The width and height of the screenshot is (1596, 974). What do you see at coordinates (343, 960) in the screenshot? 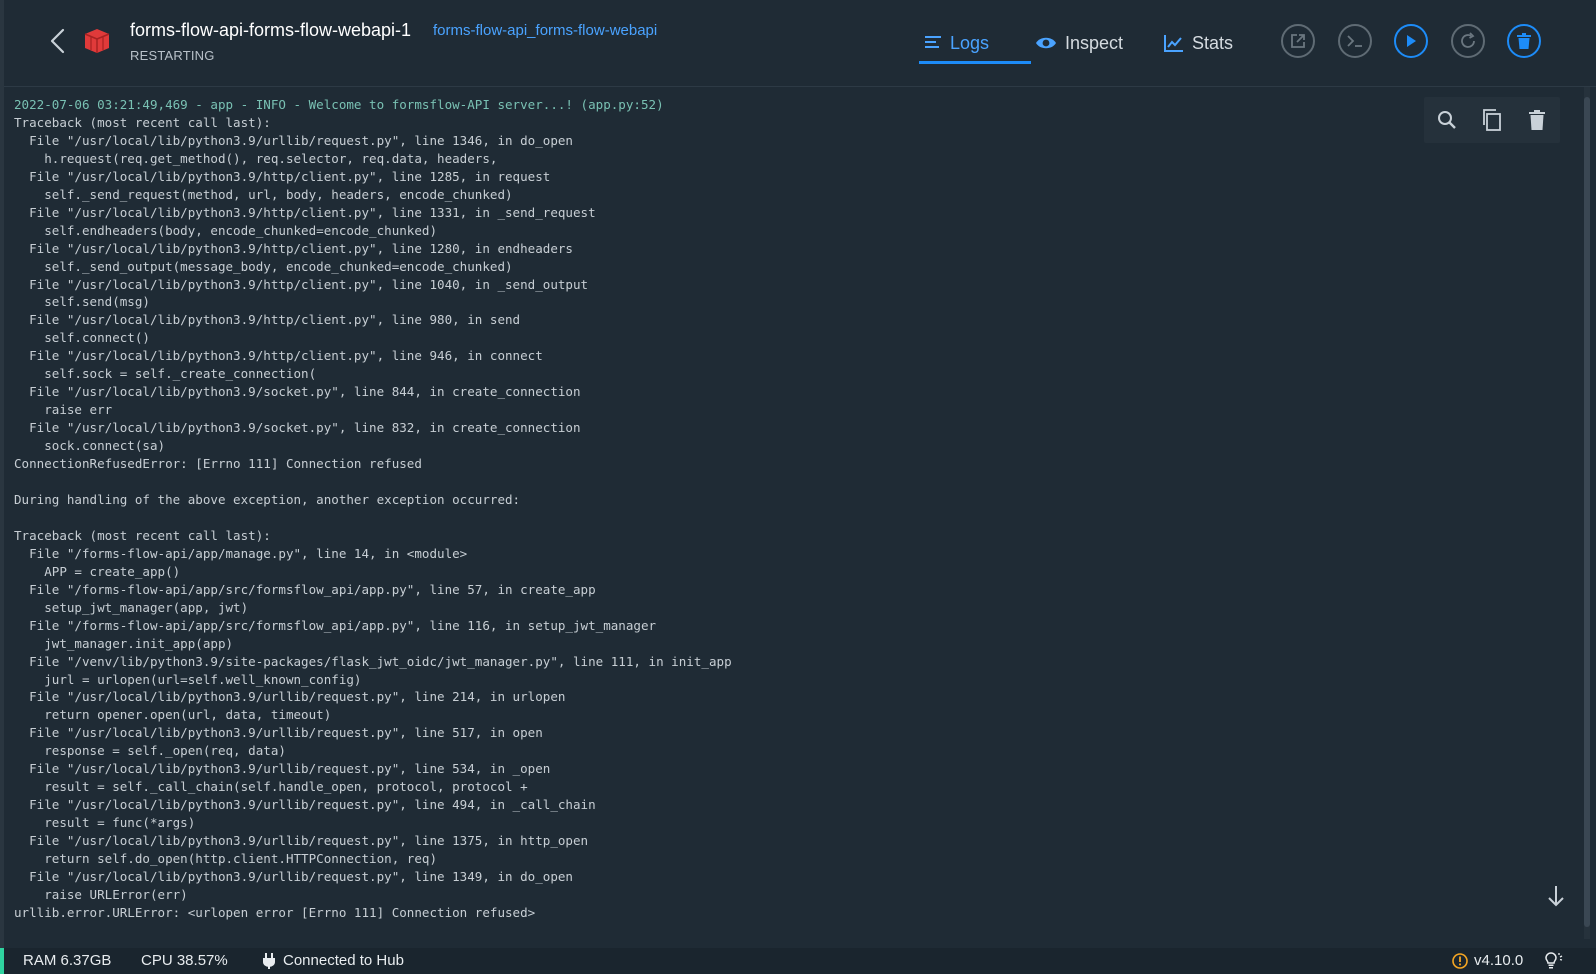
I see `hub-status-label: Connected to Hub` at bounding box center [343, 960].